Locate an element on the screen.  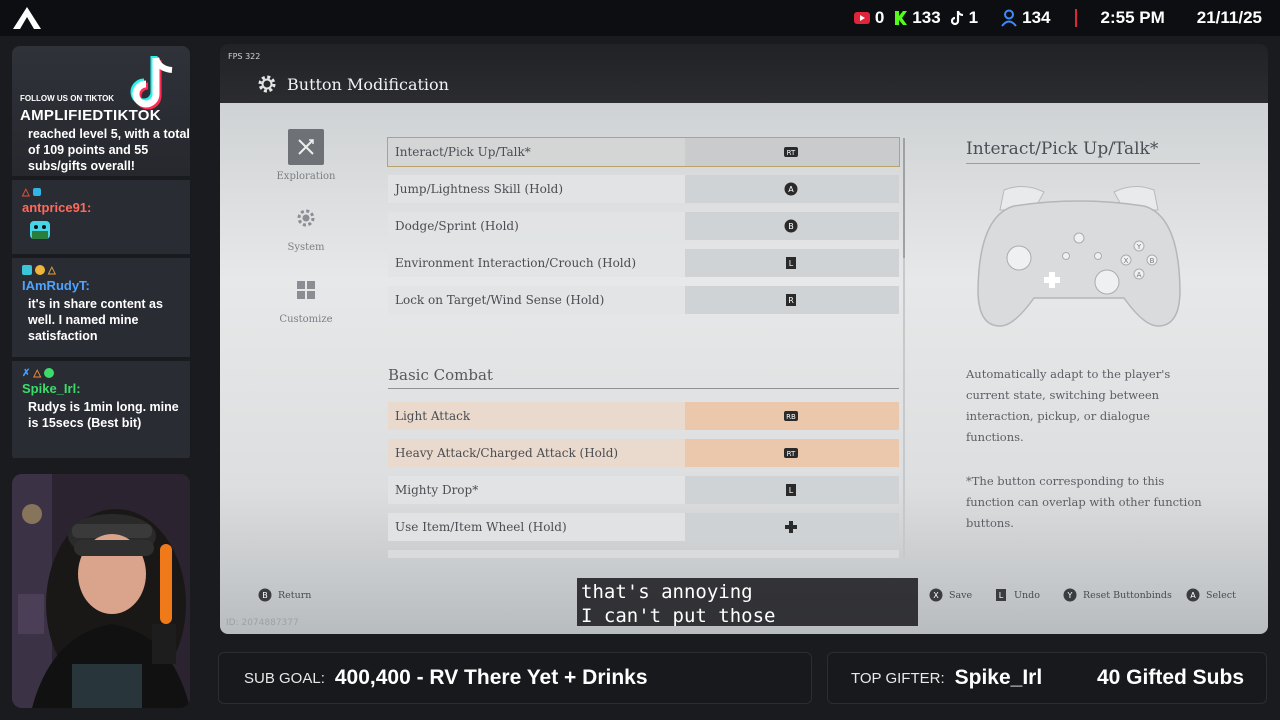
binding-slot is located at coordinates (792, 527).